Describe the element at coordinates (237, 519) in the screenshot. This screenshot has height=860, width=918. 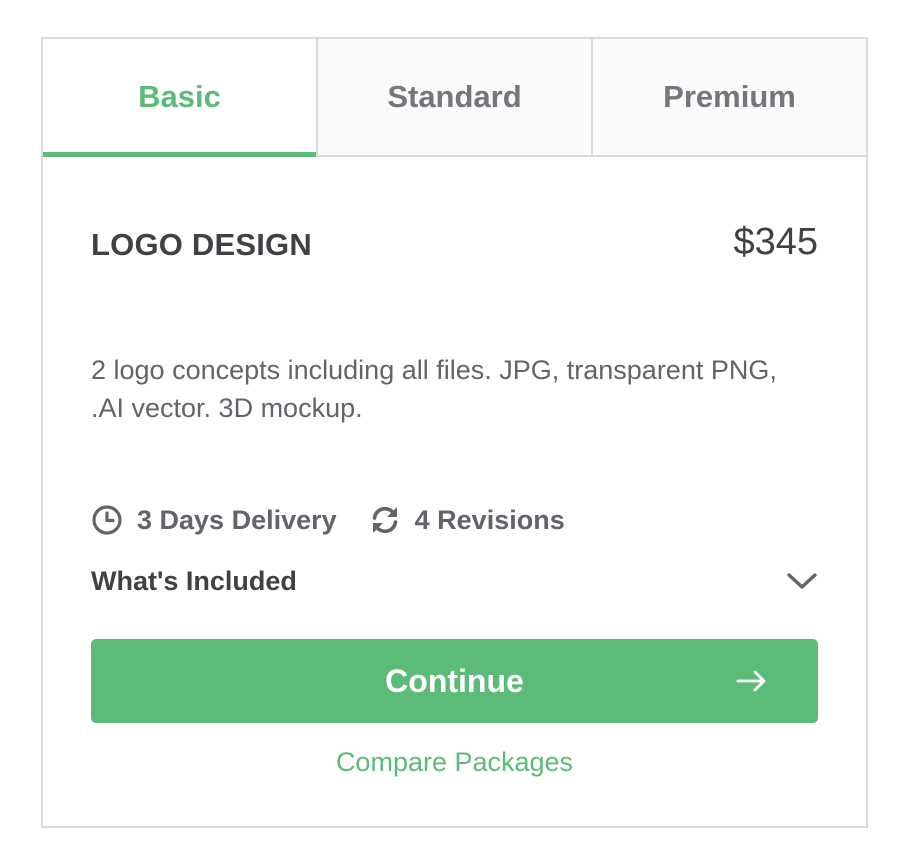
I see `delivery-label: 3 Days Delivery` at that location.